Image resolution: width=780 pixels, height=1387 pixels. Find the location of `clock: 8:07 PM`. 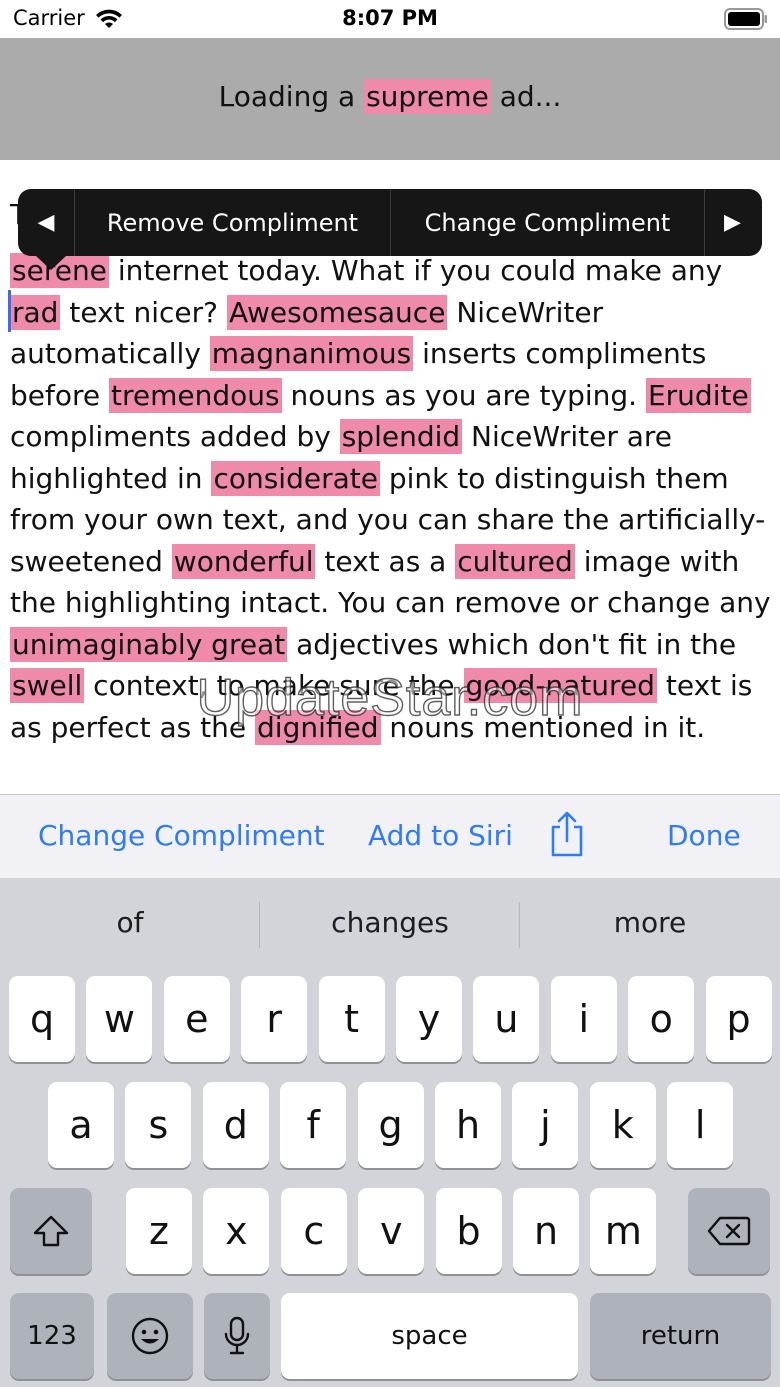

clock: 8:07 PM is located at coordinates (390, 18).